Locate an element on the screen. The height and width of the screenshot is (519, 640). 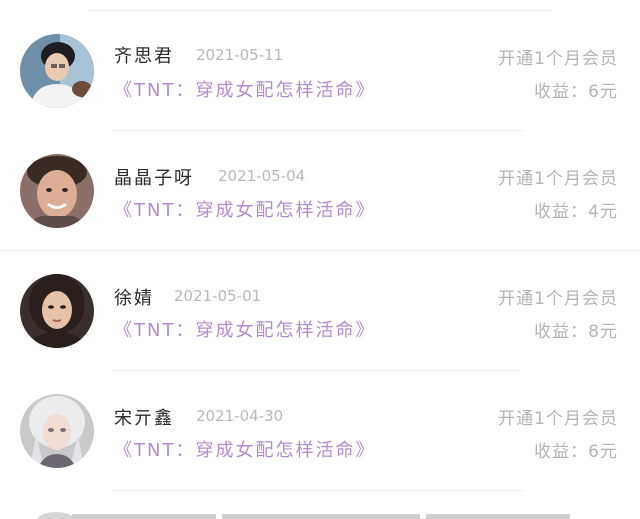
earning-amount: 收益：8元 is located at coordinates (576, 332).